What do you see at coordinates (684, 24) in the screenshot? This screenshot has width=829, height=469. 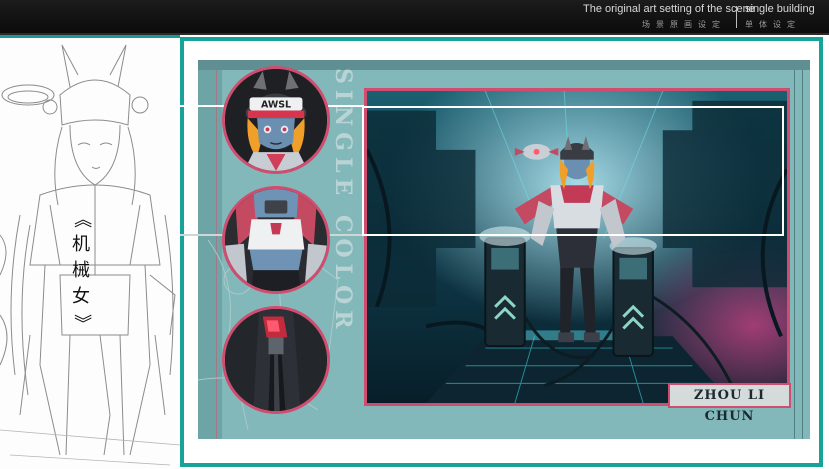 I see `header-subtitle-cn: 场景原画设定` at bounding box center [684, 24].